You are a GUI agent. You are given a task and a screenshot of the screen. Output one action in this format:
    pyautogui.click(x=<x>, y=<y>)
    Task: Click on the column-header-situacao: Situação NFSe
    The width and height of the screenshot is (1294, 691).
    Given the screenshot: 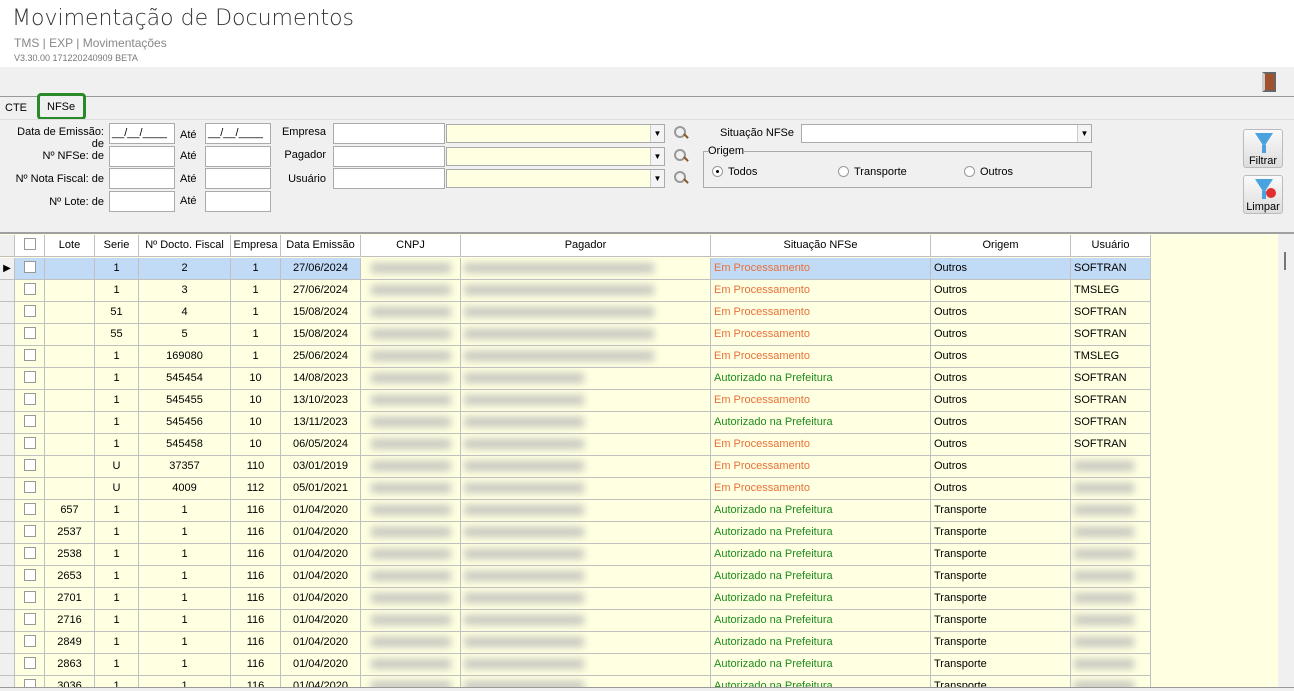 What is the action you would take?
    pyautogui.click(x=821, y=246)
    